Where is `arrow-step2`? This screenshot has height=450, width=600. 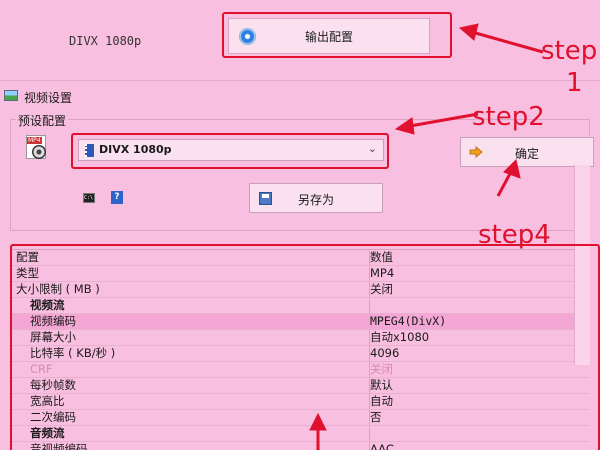
arrow-step2 is located at coordinates (444, 120).